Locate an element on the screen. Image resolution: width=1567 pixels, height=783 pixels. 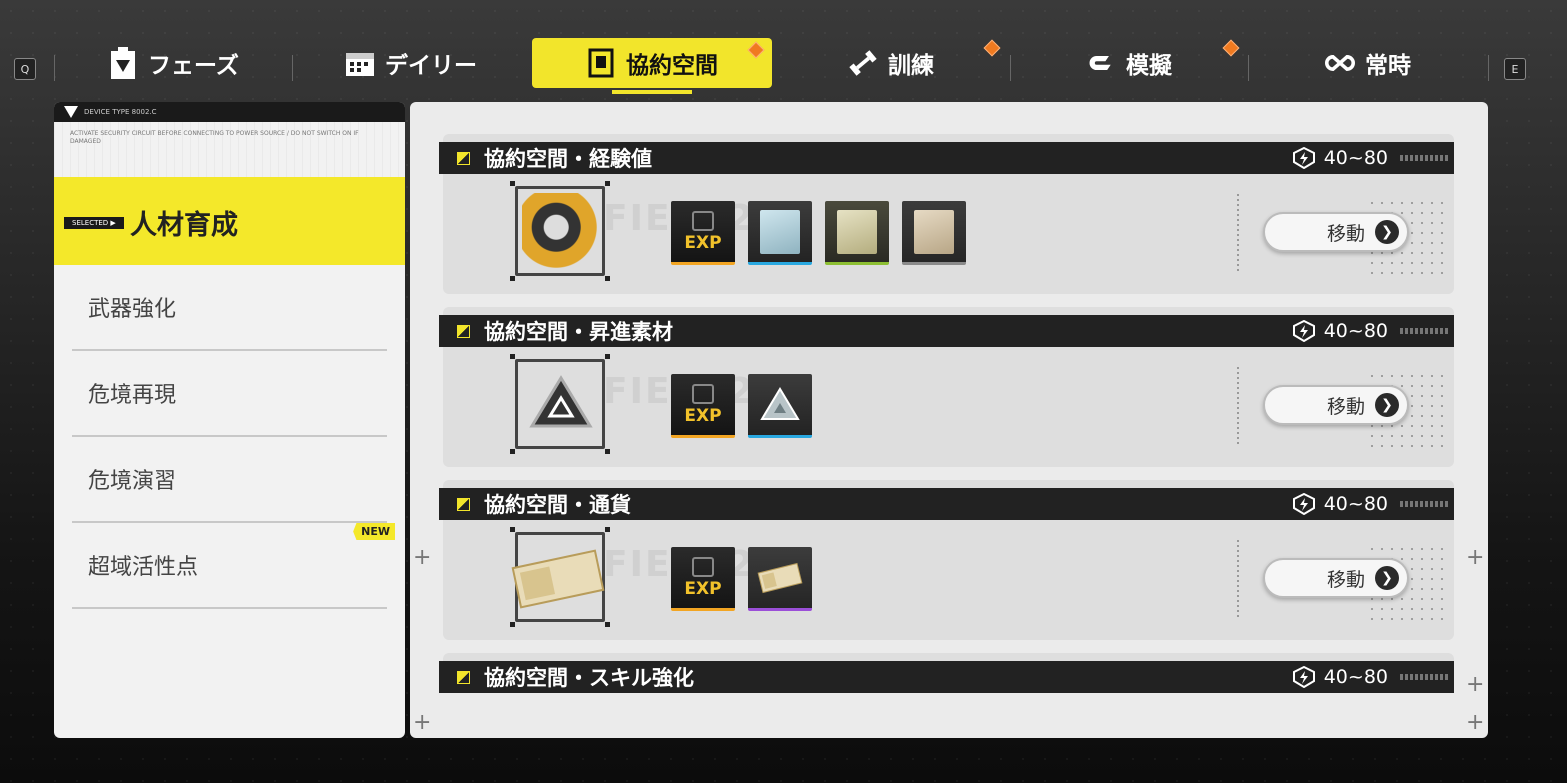
tab-label: 模擬 is located at coordinates (1149, 66).